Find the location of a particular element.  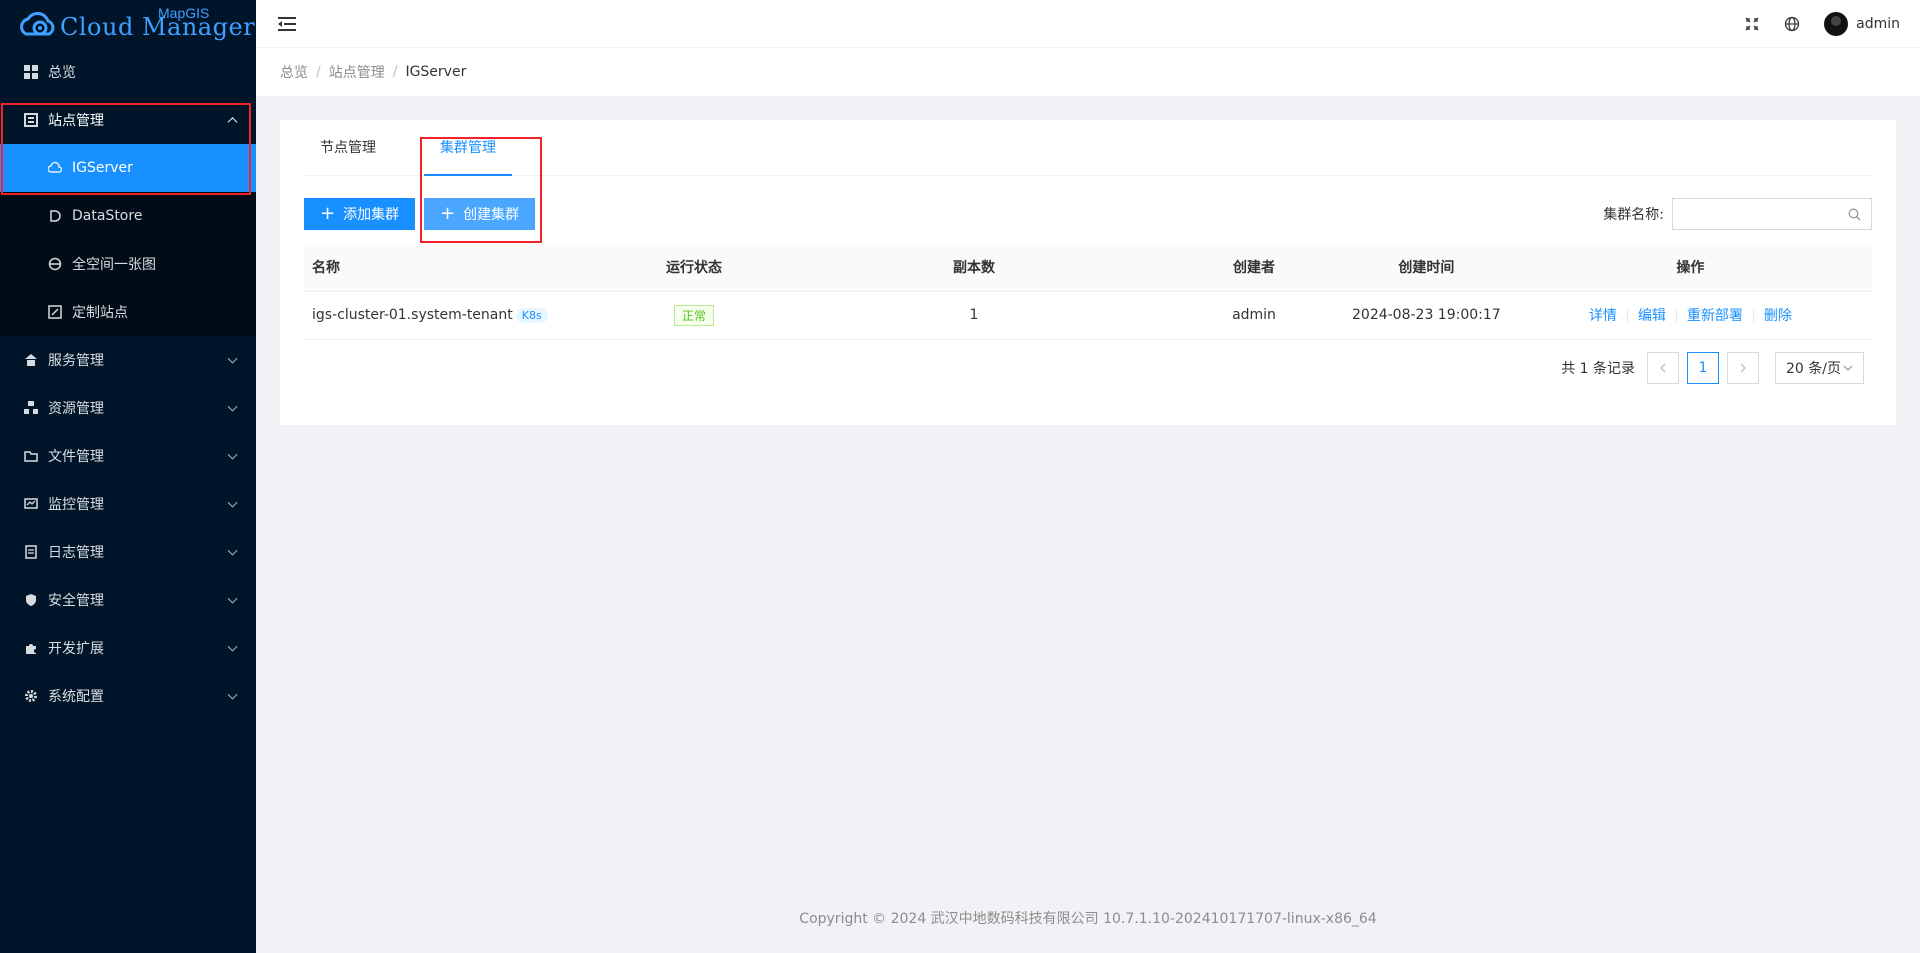

page-number-button: 1 is located at coordinates (1703, 368).